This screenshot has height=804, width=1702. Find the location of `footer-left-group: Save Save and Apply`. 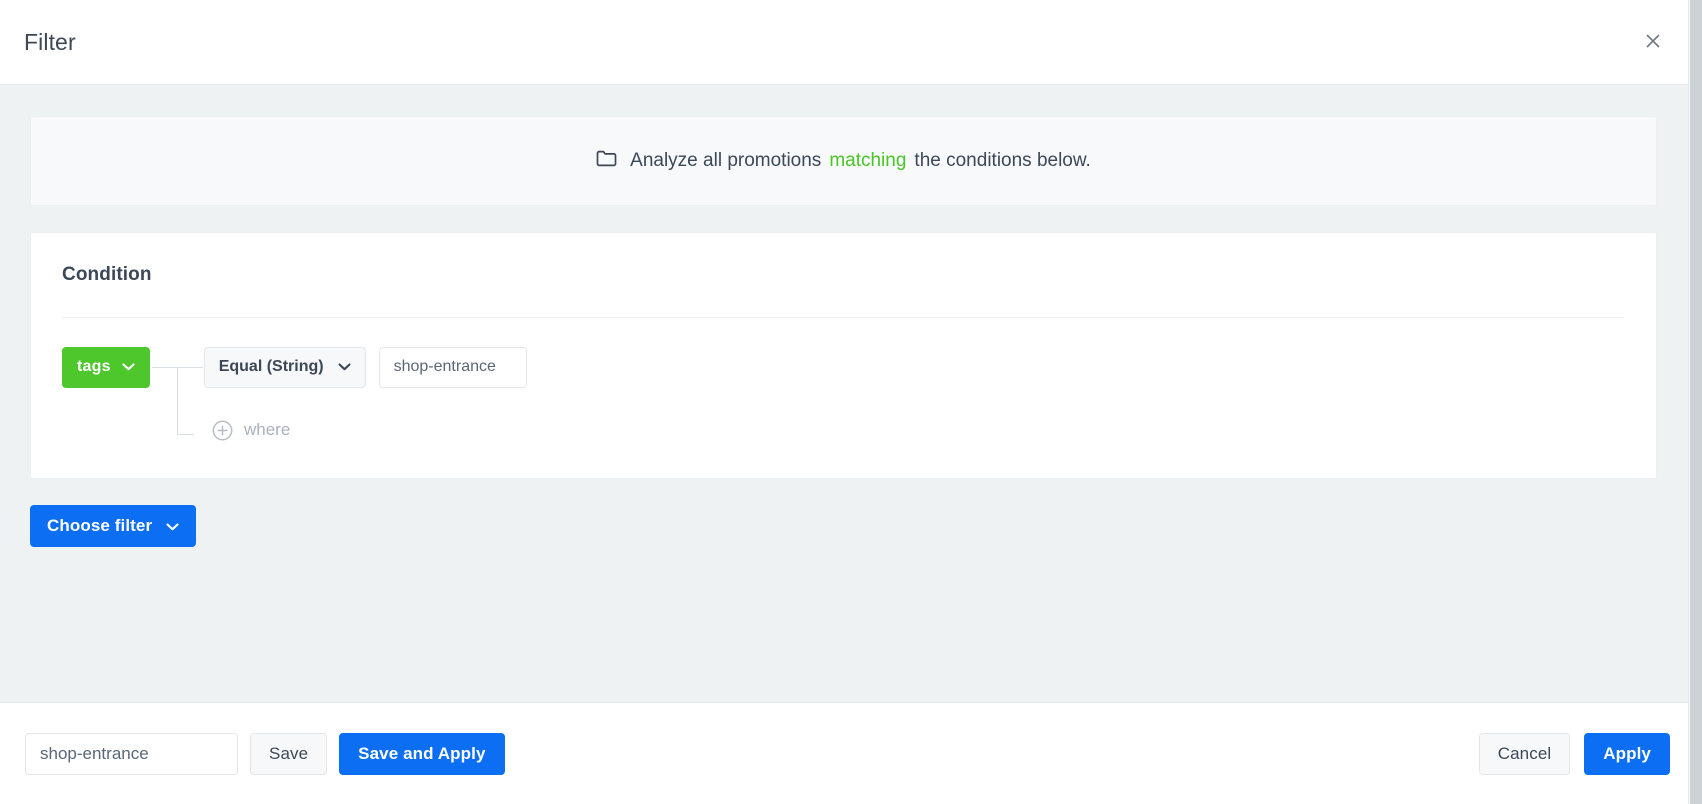

footer-left-group: Save Save and Apply is located at coordinates (265, 753).